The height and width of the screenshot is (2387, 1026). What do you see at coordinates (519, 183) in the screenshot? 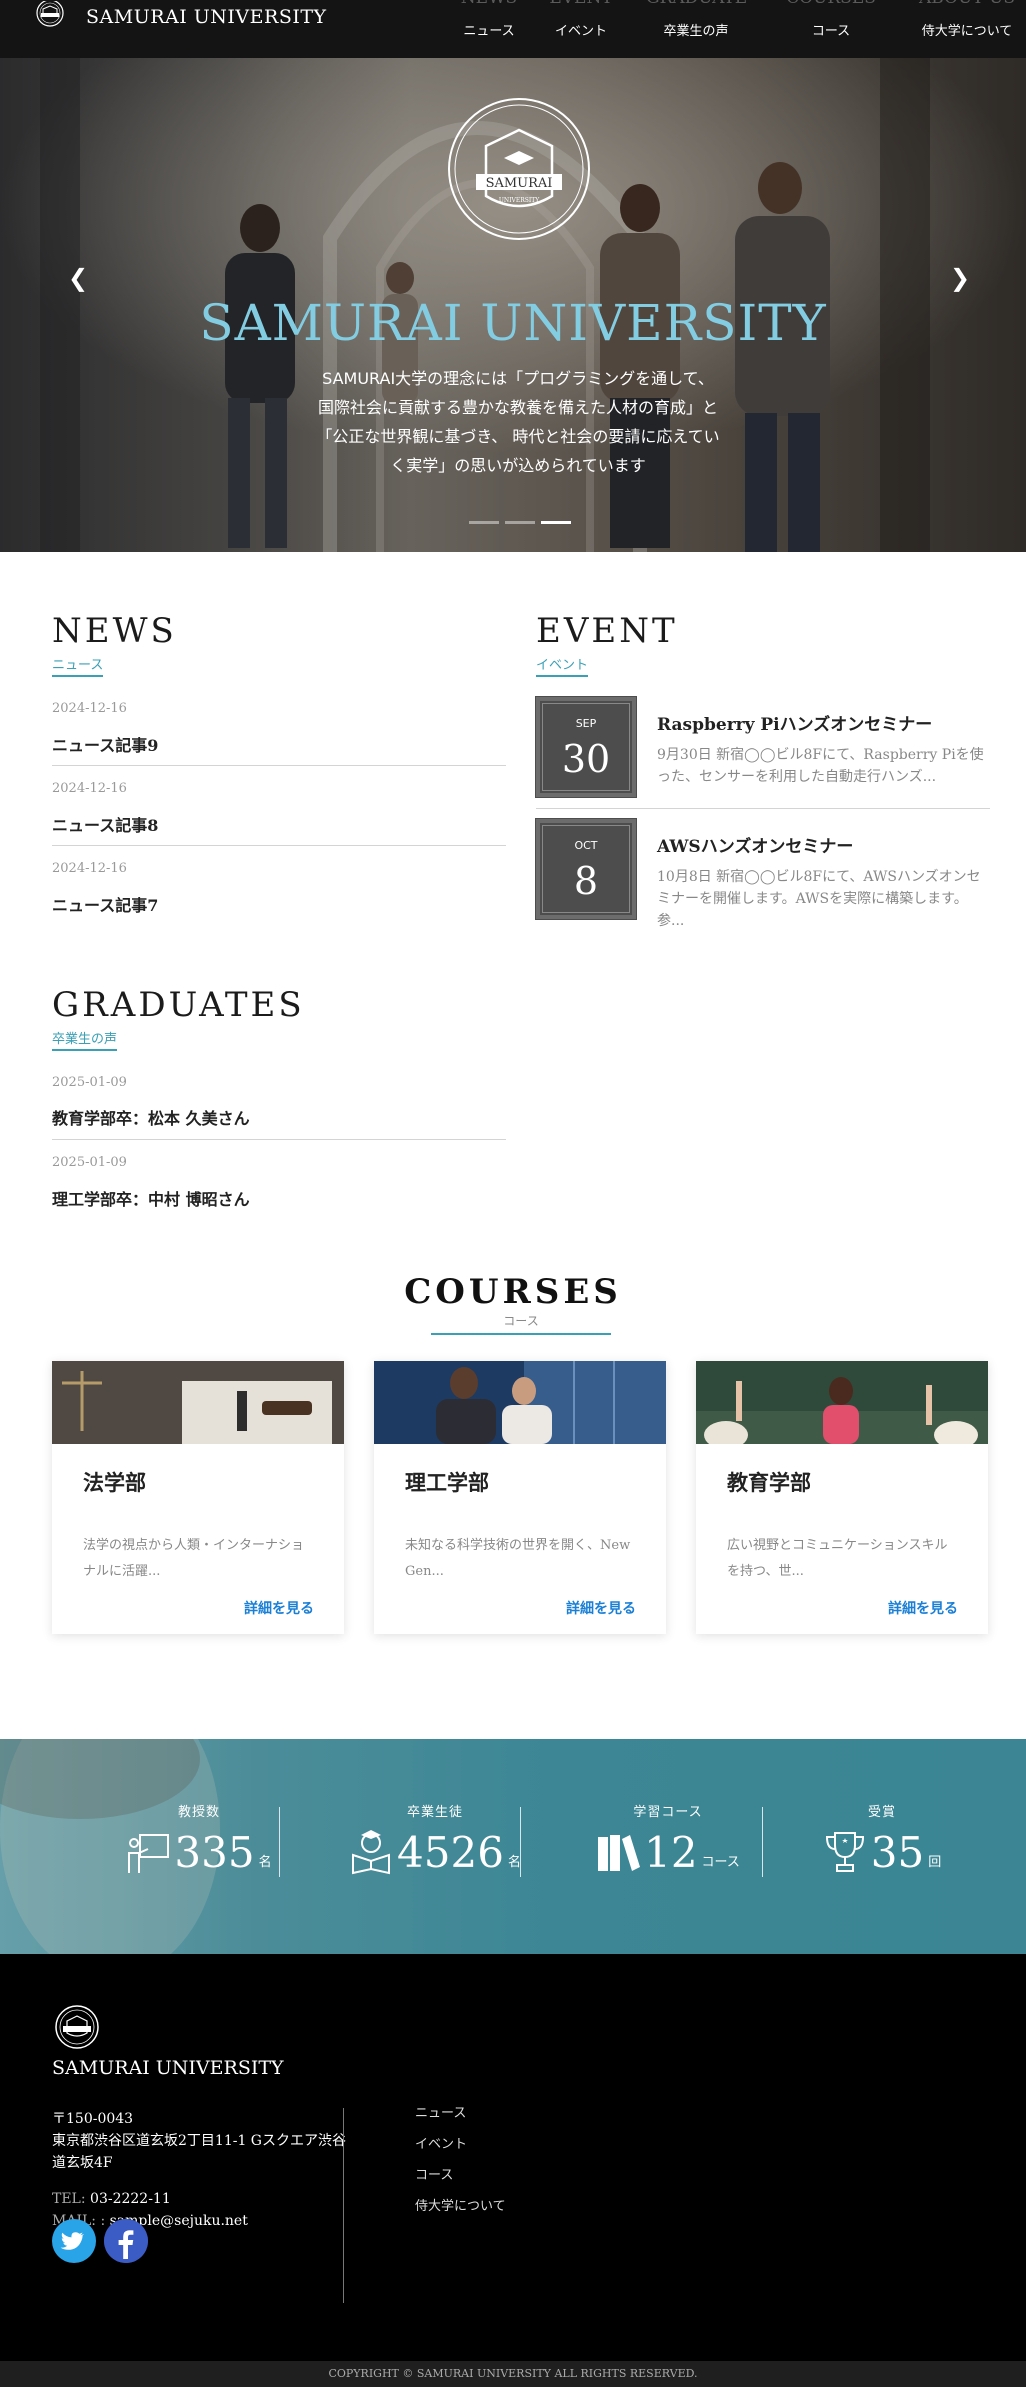
I see `emblem-text: SAMURAI` at bounding box center [519, 183].